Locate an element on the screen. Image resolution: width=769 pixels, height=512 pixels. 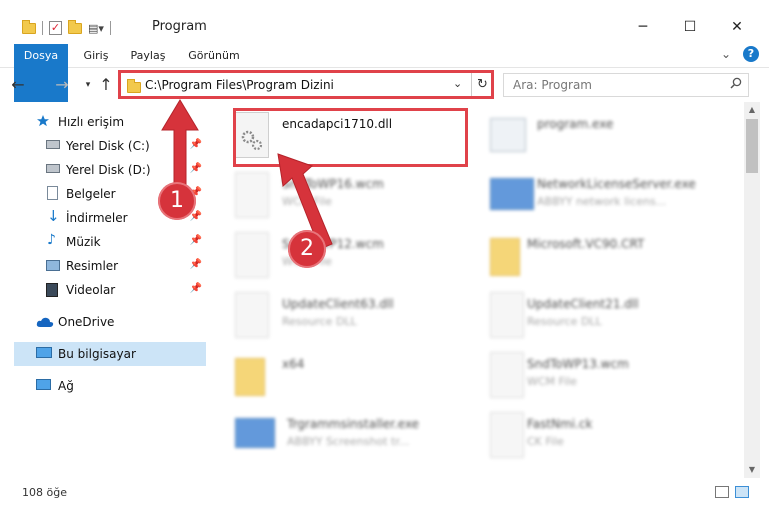
ribbon-tabs: Dosya Giriş Paylaş Görünüm ⌄ ? is located at coordinates (384, 72).